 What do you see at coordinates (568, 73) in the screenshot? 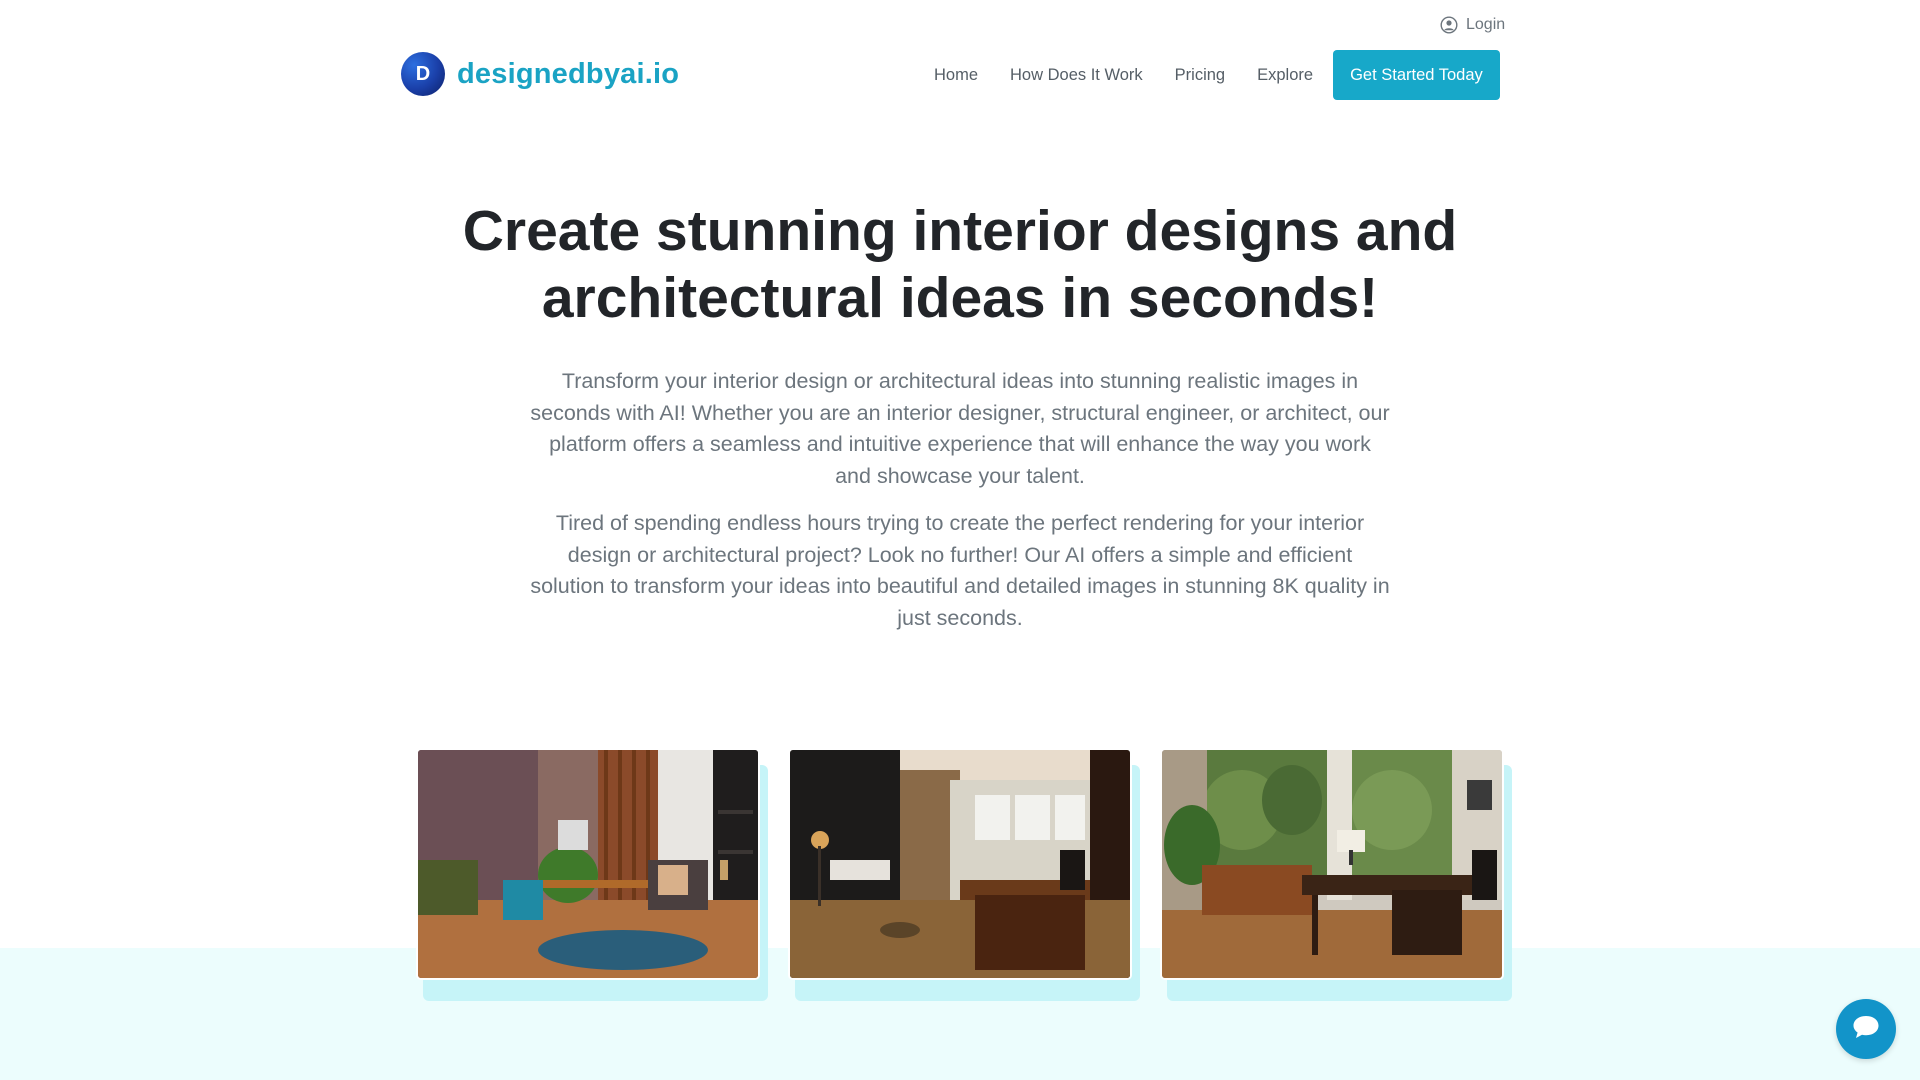
I see `brand-name: designedbyai.io` at bounding box center [568, 73].